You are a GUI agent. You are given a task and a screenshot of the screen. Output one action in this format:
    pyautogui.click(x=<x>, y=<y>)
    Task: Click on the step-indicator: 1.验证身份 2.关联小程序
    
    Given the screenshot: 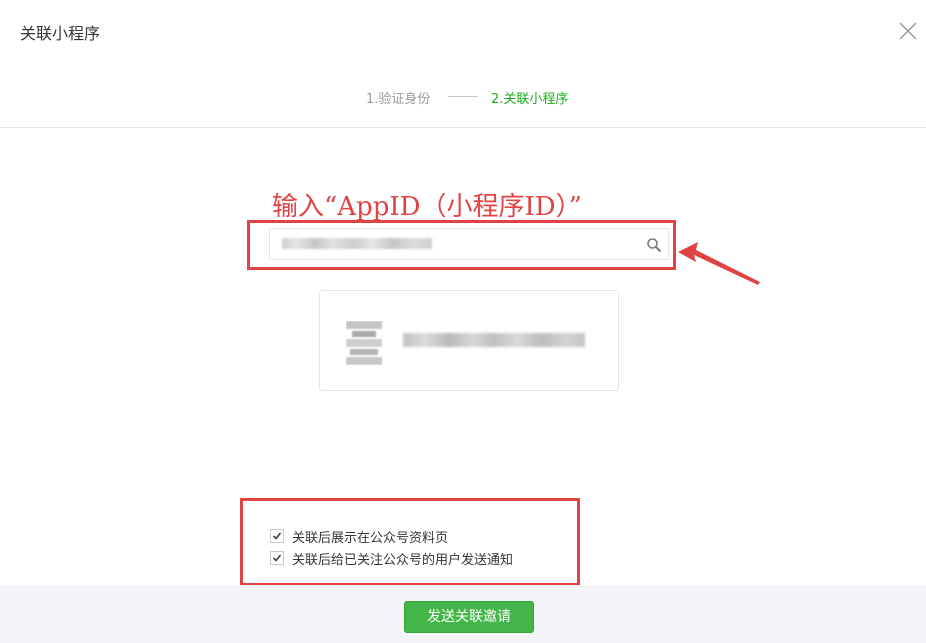 What is the action you would take?
    pyautogui.click(x=463, y=96)
    